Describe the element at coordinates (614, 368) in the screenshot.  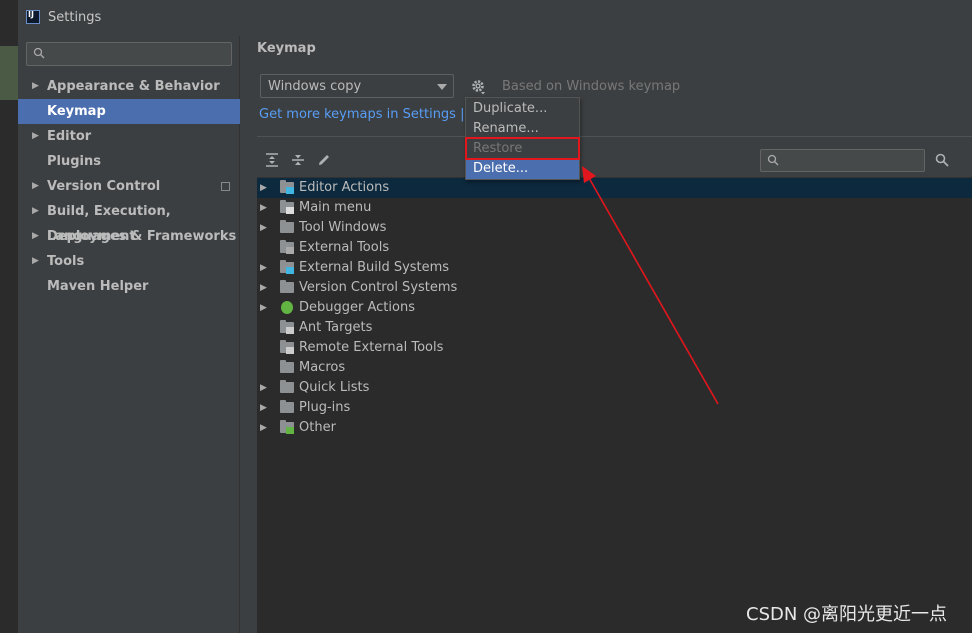
I see `tree-row: Macros` at that location.